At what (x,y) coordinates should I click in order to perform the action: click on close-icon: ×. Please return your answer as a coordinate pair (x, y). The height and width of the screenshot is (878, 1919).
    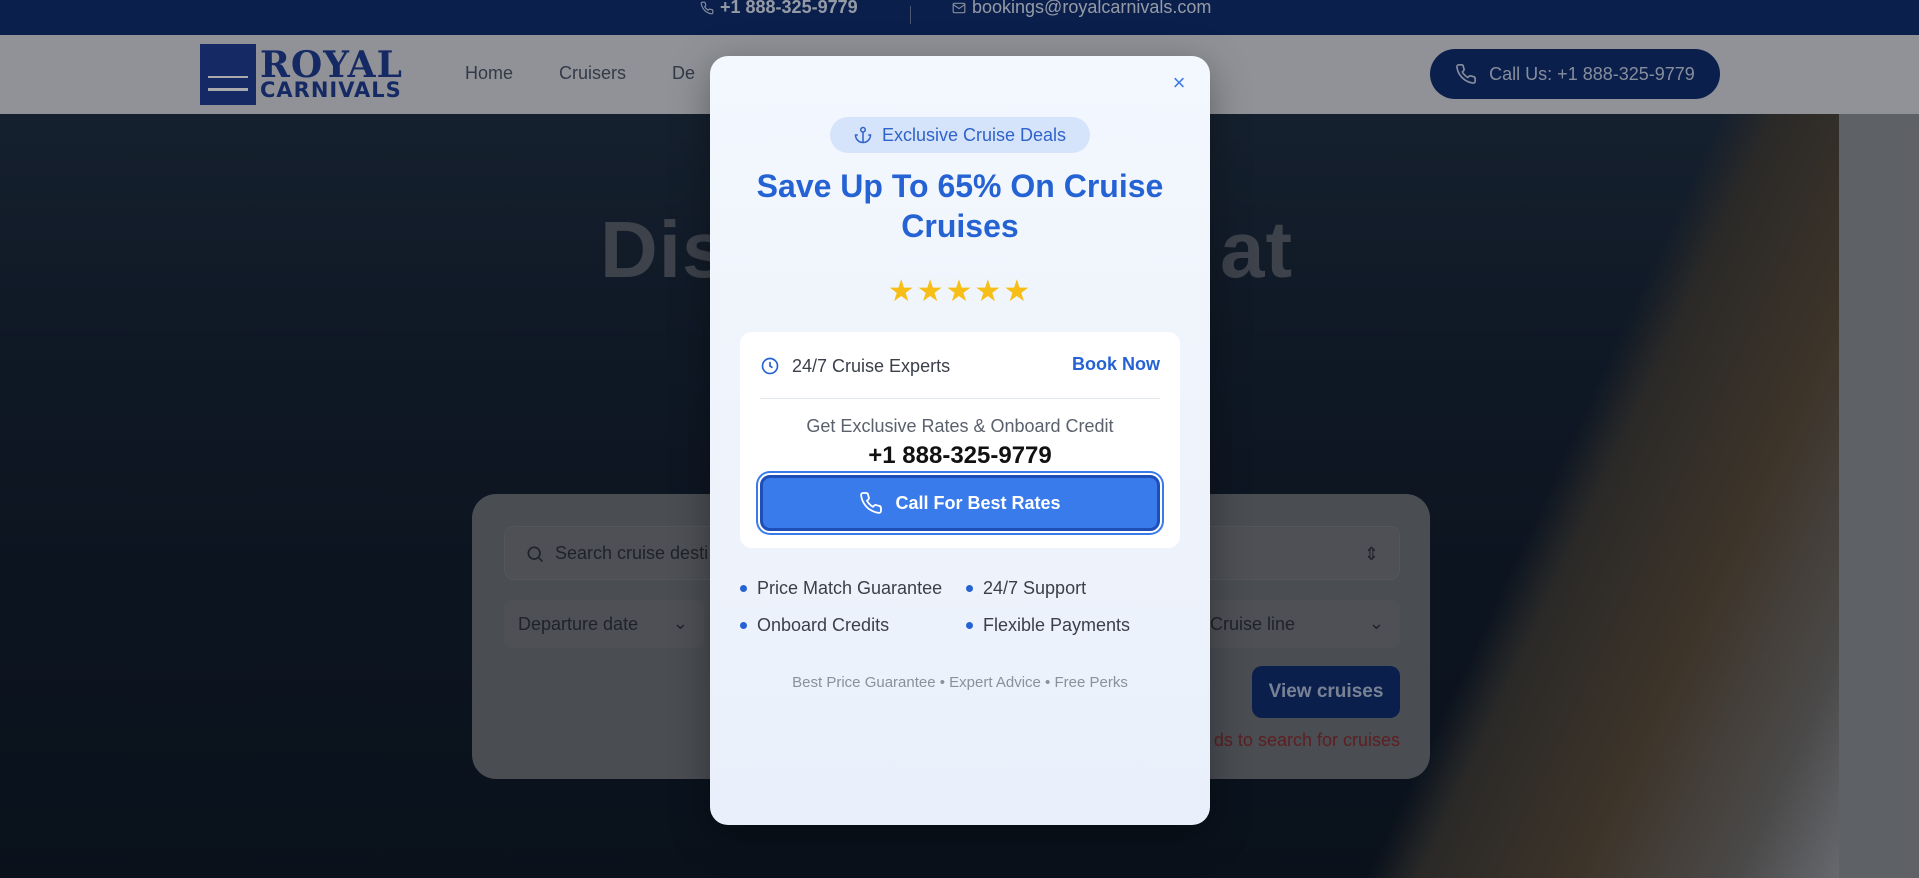
    Looking at the image, I should click on (1179, 83).